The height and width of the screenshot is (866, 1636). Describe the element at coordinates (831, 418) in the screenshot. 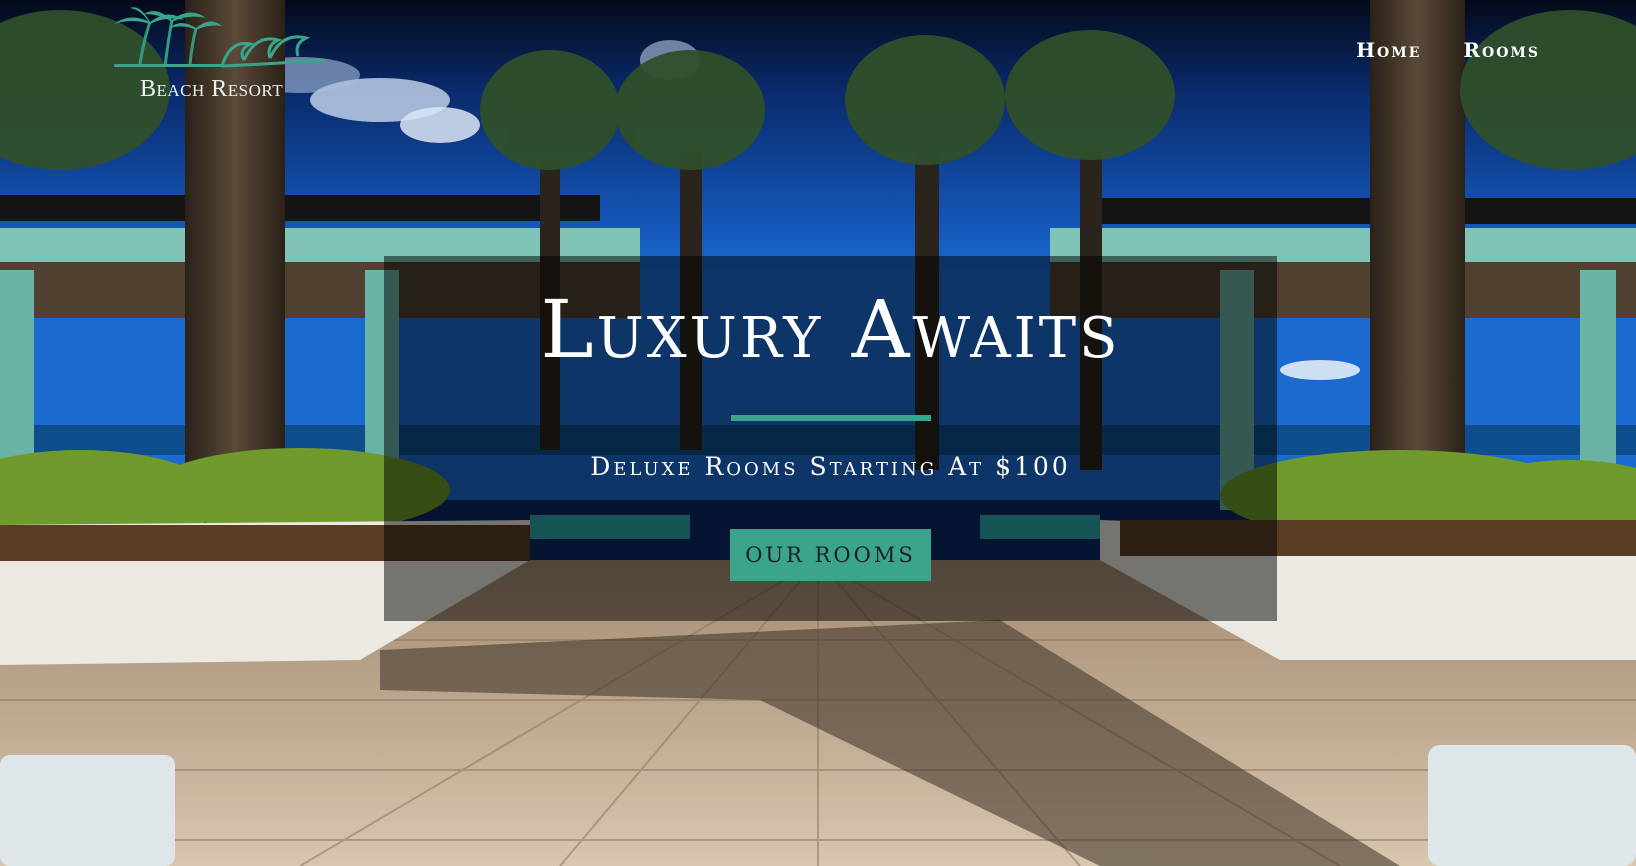

I see `title-divider` at that location.